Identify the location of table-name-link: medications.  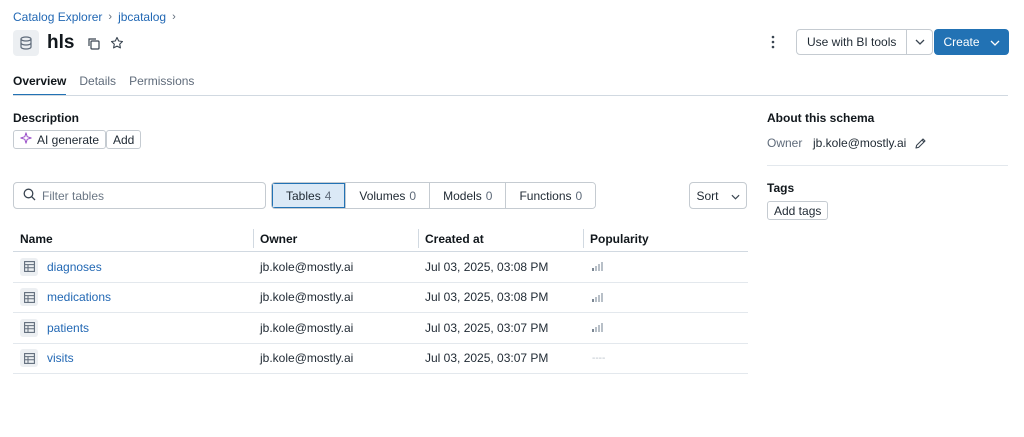
(79, 297).